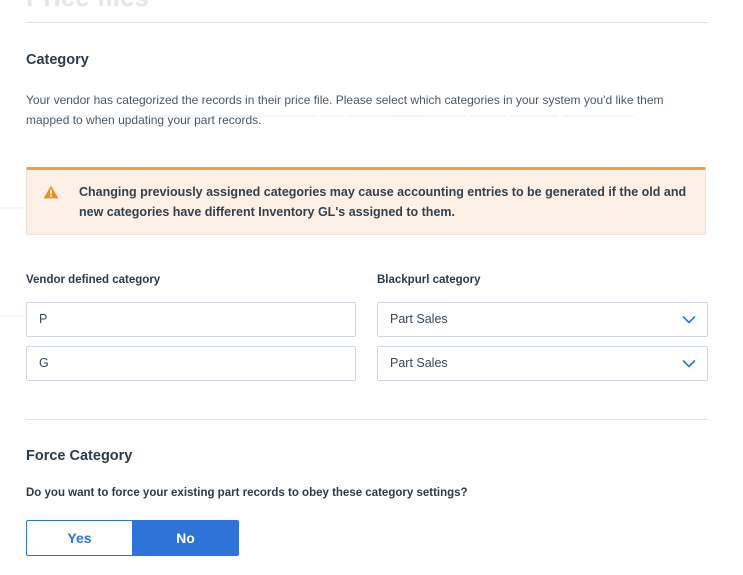  I want to click on vendor-category-field: P, so click(191, 319).